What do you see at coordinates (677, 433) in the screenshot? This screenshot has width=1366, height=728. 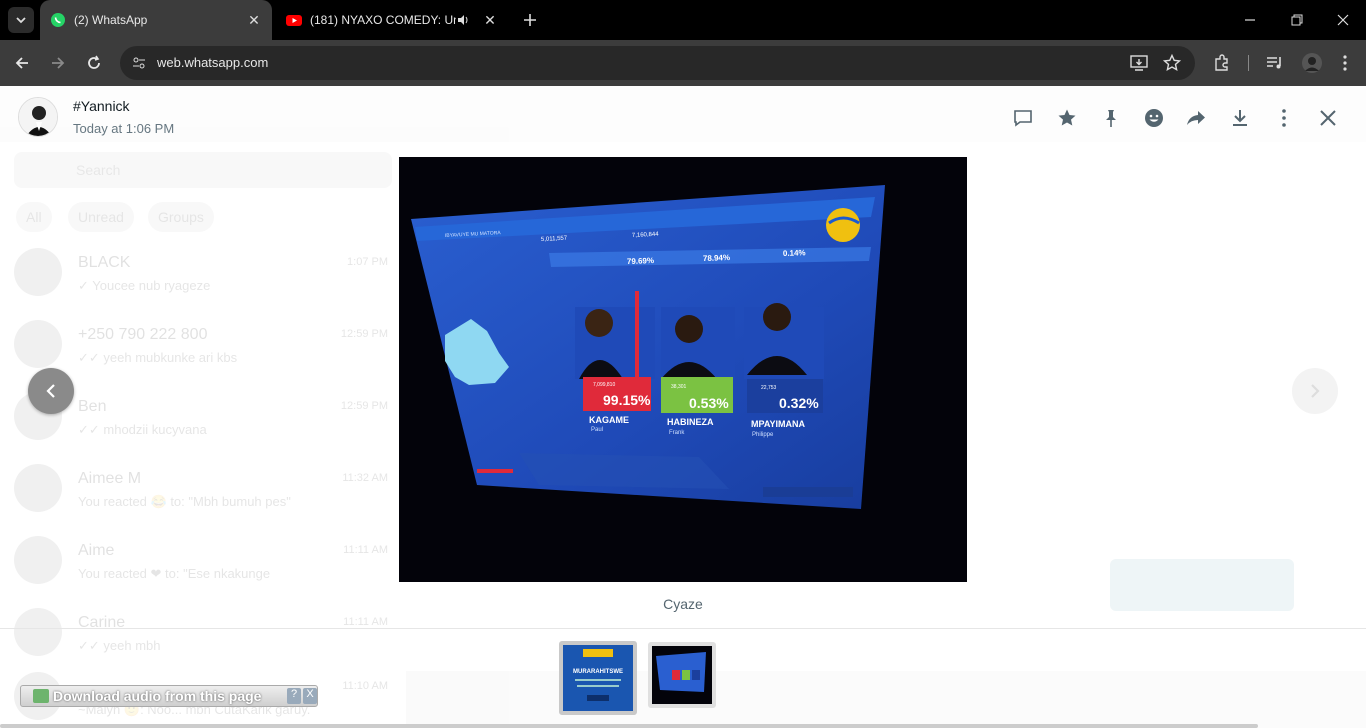 I see `candidate-2-first: Frank` at bounding box center [677, 433].